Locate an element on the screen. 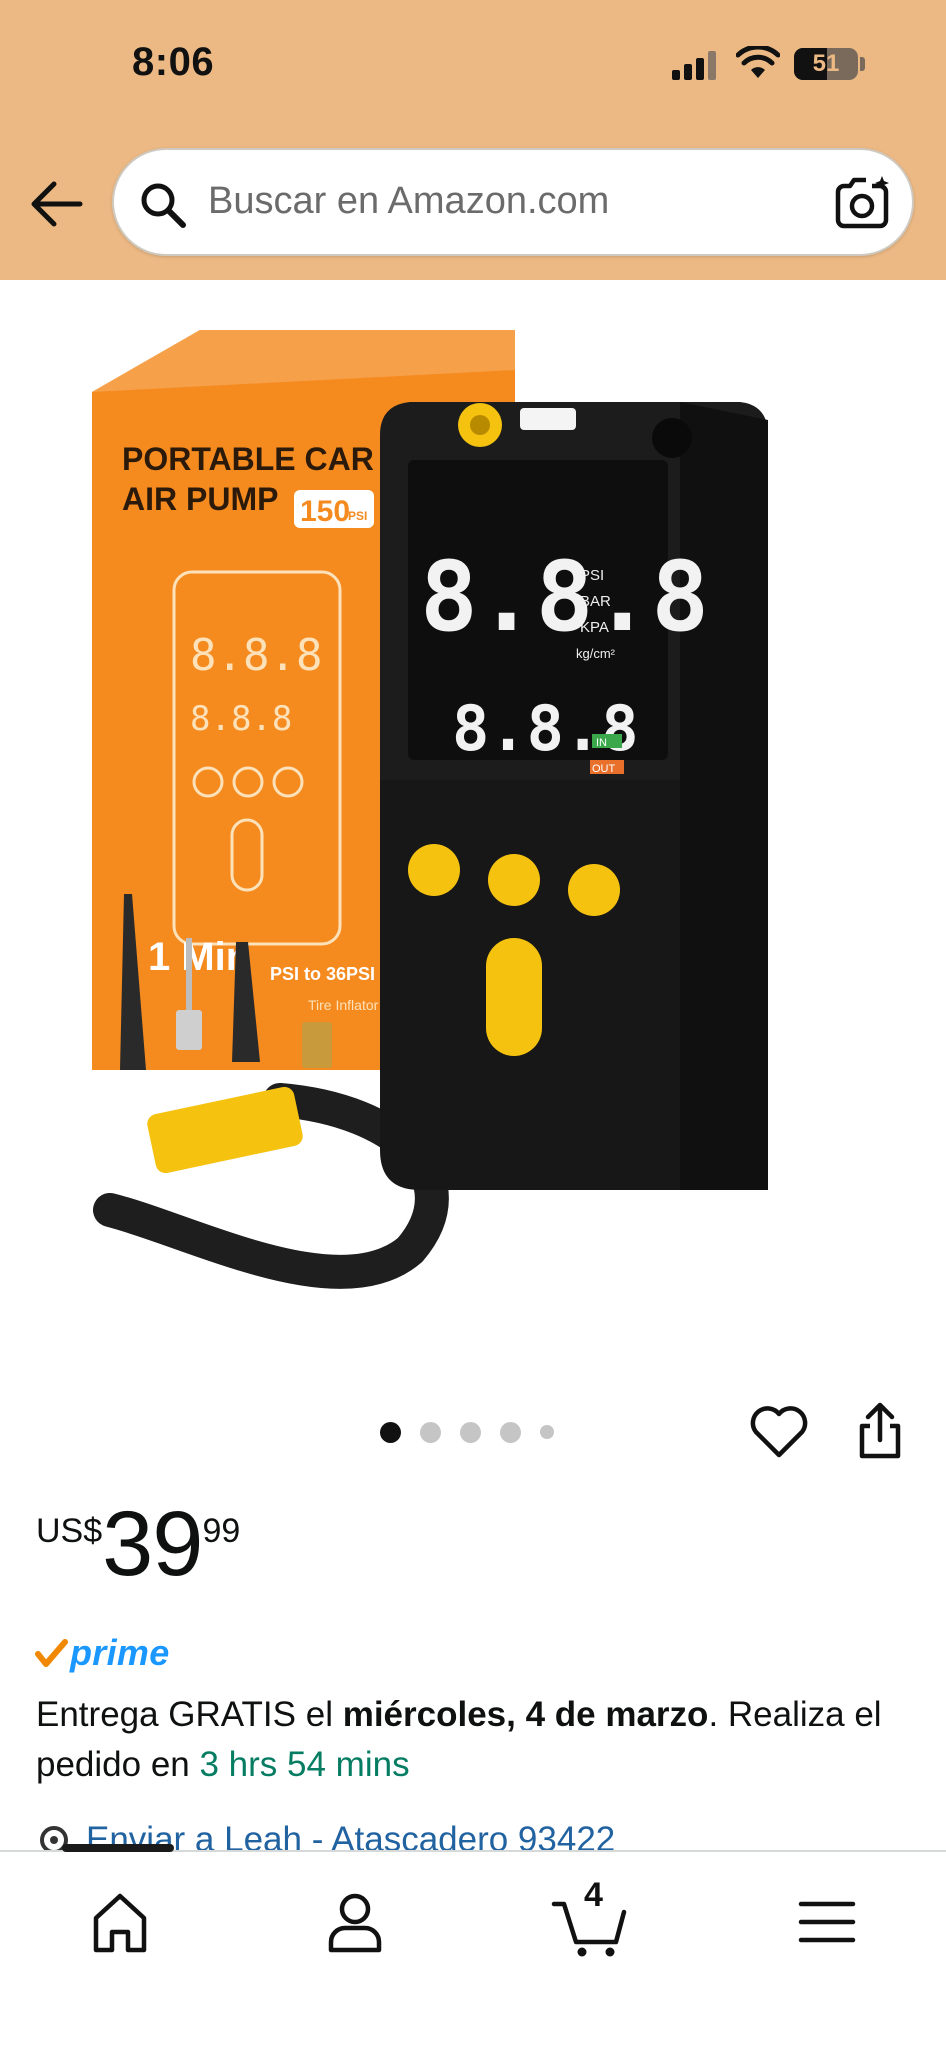 The height and width of the screenshot is (2048, 946). delivery-prefix: Entrega GRATIS el is located at coordinates (189, 1714).